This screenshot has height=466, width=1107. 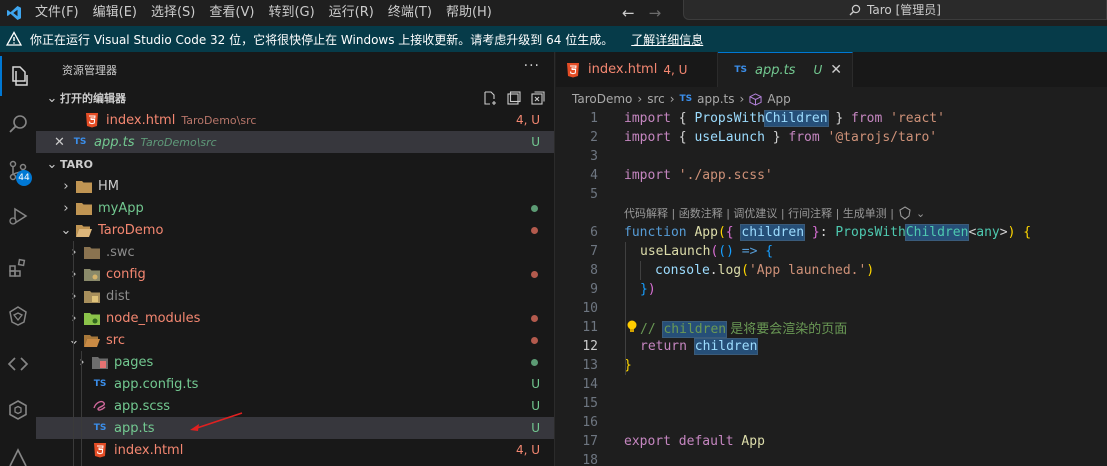 What do you see at coordinates (594, 156) in the screenshot?
I see `line-number: 3` at bounding box center [594, 156].